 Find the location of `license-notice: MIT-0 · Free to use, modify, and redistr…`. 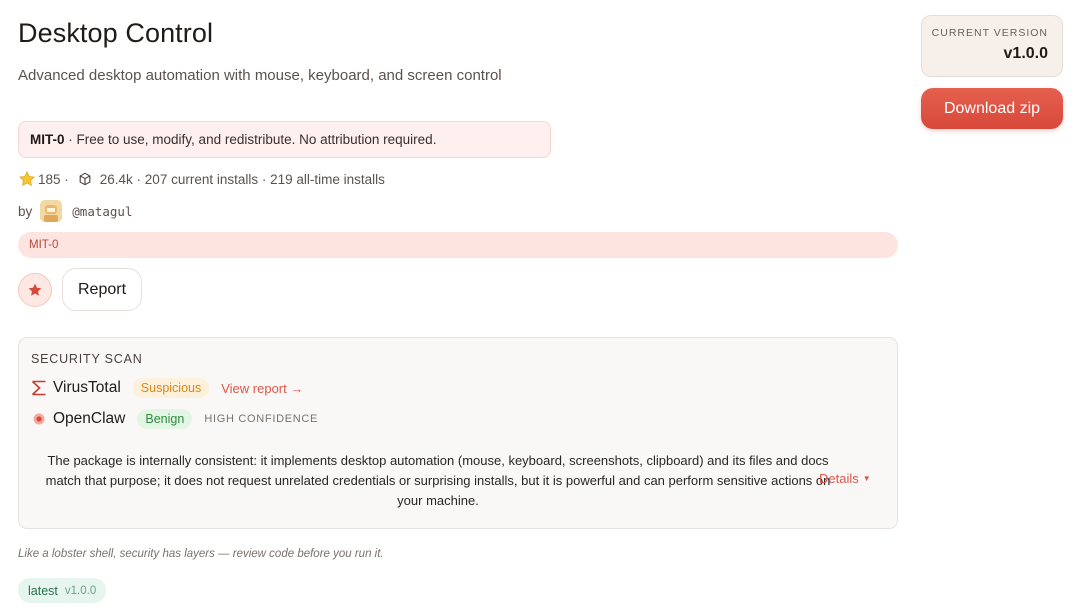

license-notice: MIT-0 · Free to use, modify, and redistr… is located at coordinates (284, 139).